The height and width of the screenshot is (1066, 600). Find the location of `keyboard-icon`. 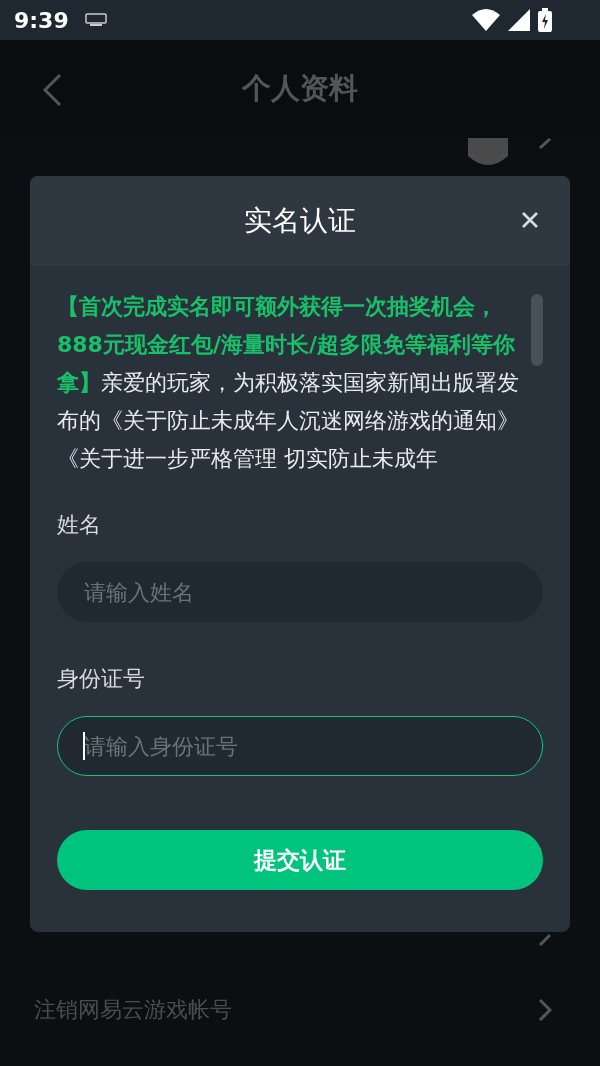

keyboard-icon is located at coordinates (95, 20).